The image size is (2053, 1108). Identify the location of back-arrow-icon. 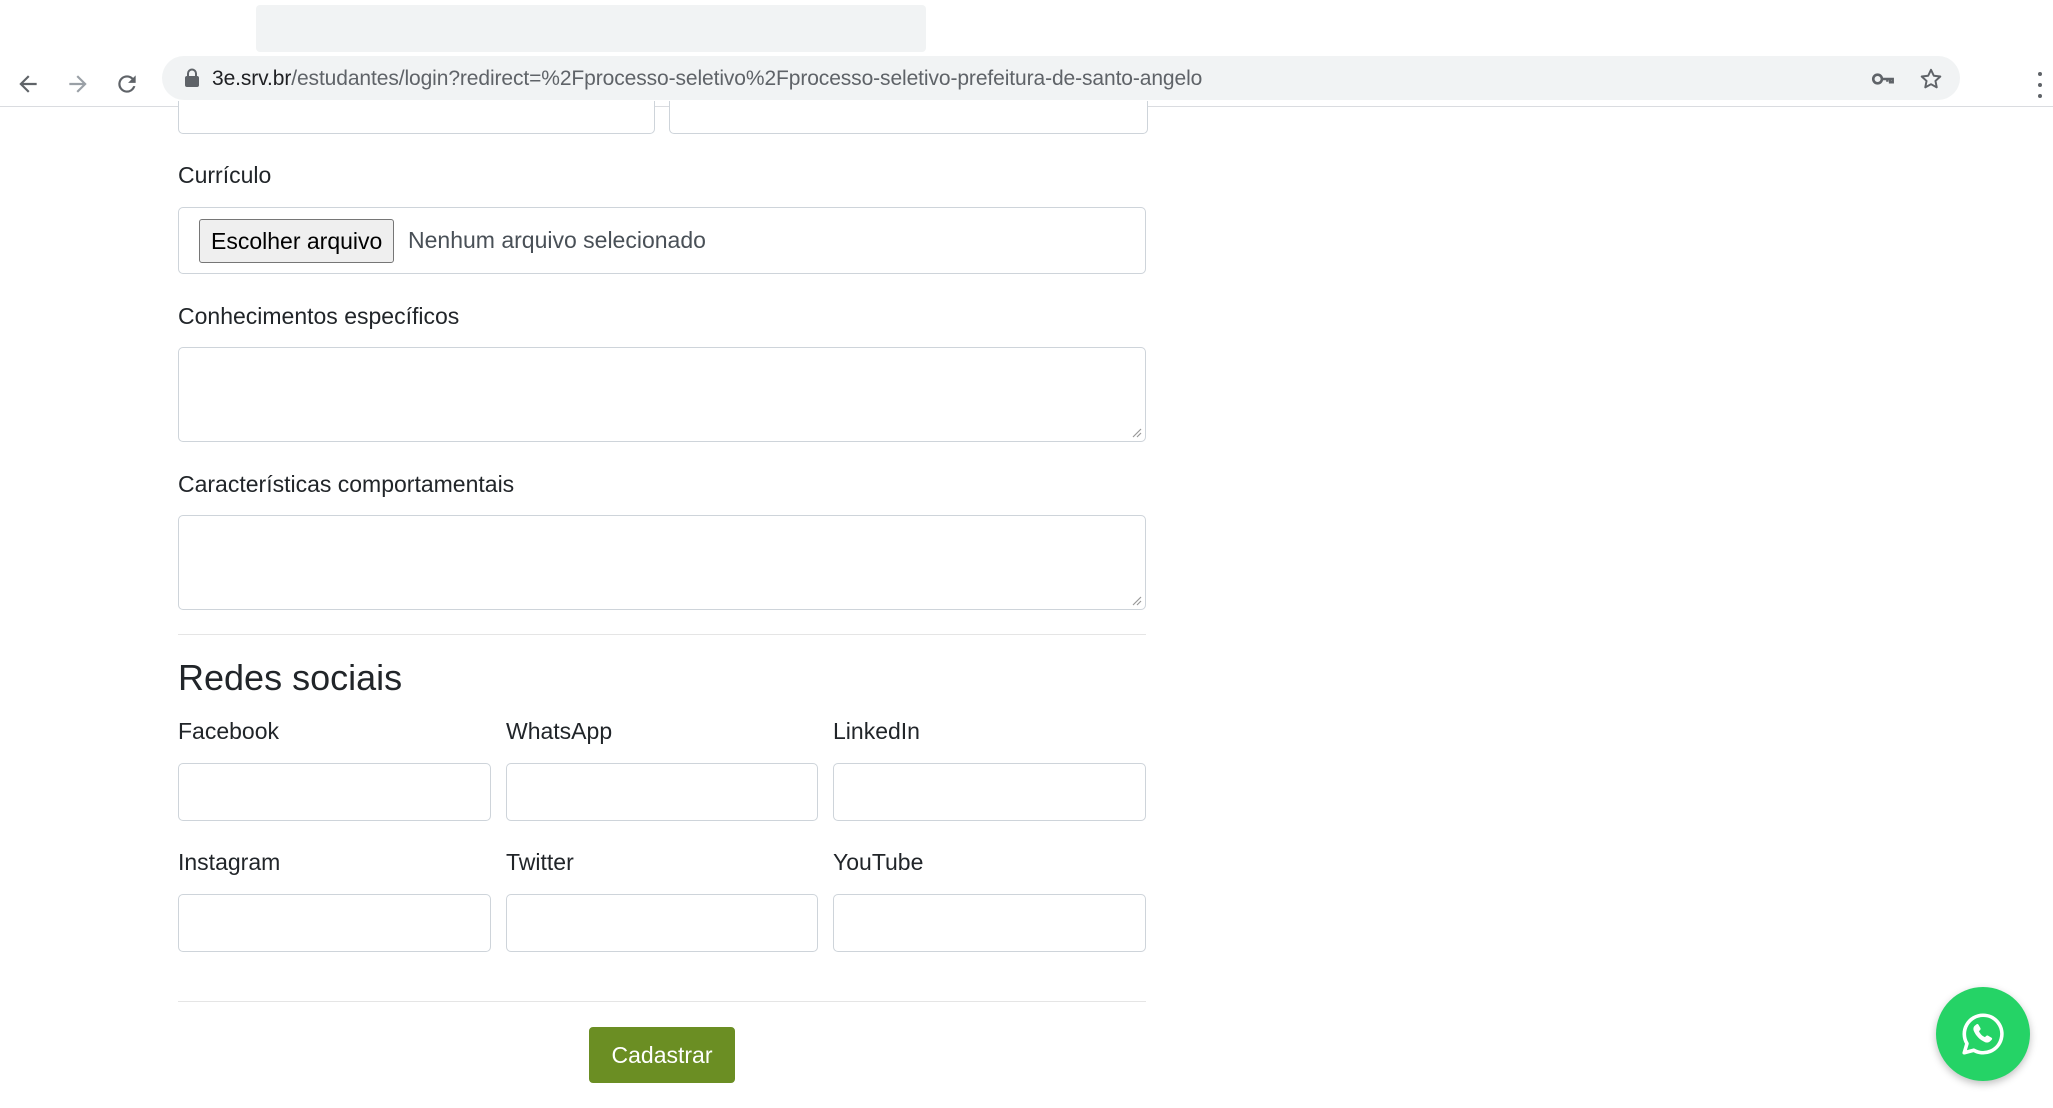
(28, 84).